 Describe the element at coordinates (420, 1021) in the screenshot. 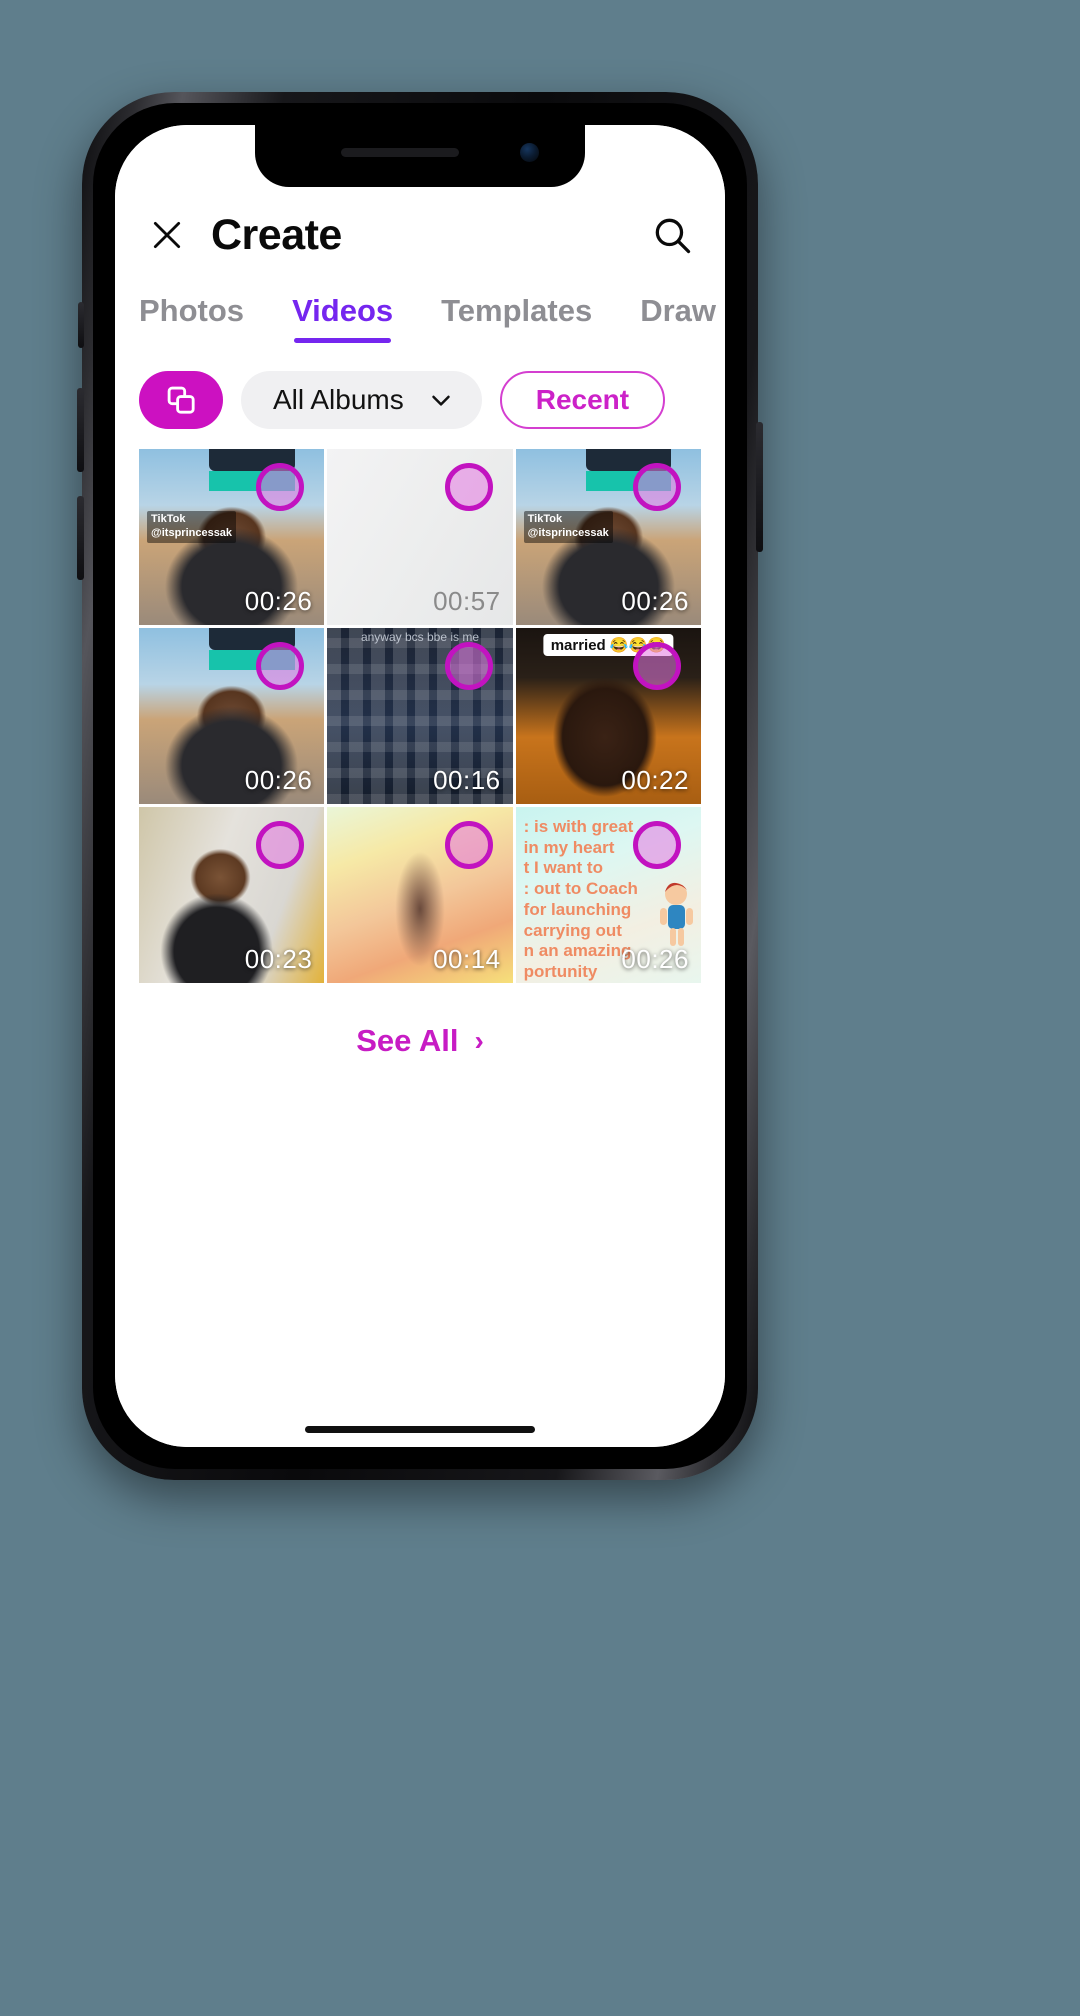

I see `see-all-button: See All ›` at that location.